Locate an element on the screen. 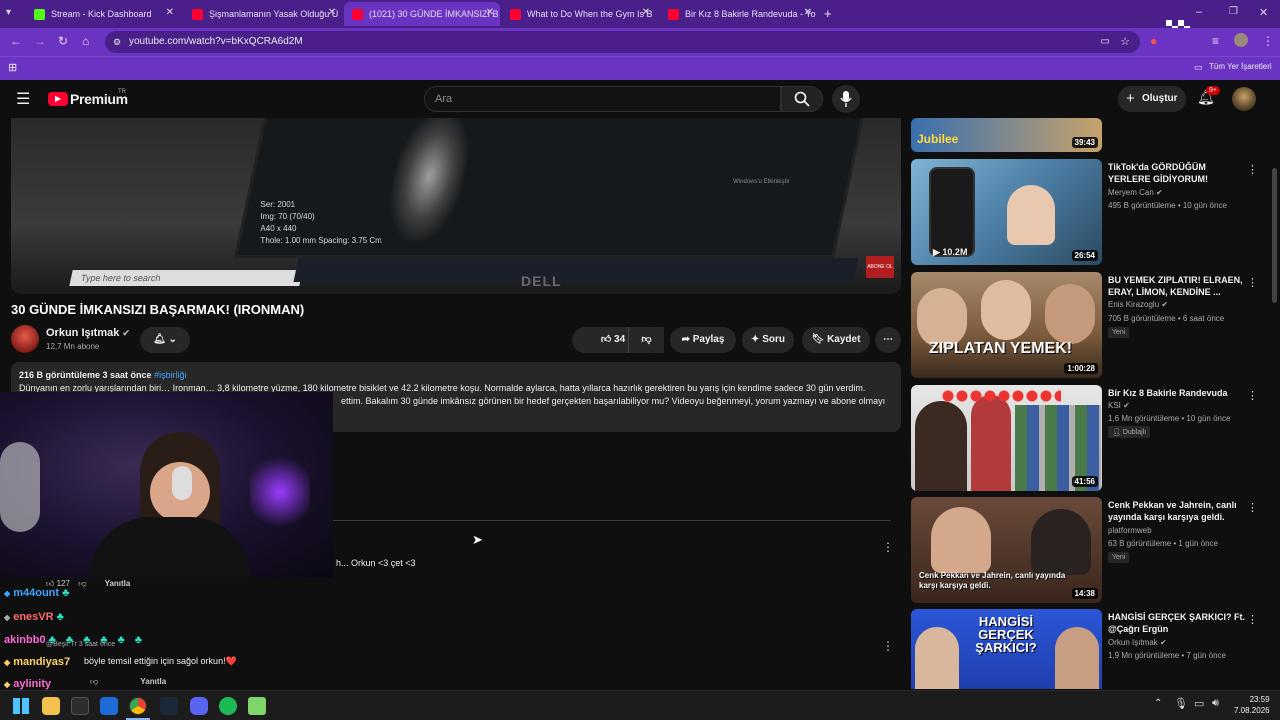  recommended-video: Jubilee 39:43 is located at coordinates (1091, 100).